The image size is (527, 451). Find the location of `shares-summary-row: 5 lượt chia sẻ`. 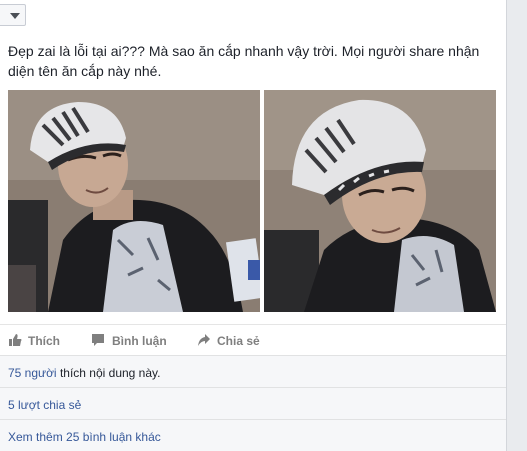

shares-summary-row: 5 lượt chia sẻ is located at coordinates (253, 403).